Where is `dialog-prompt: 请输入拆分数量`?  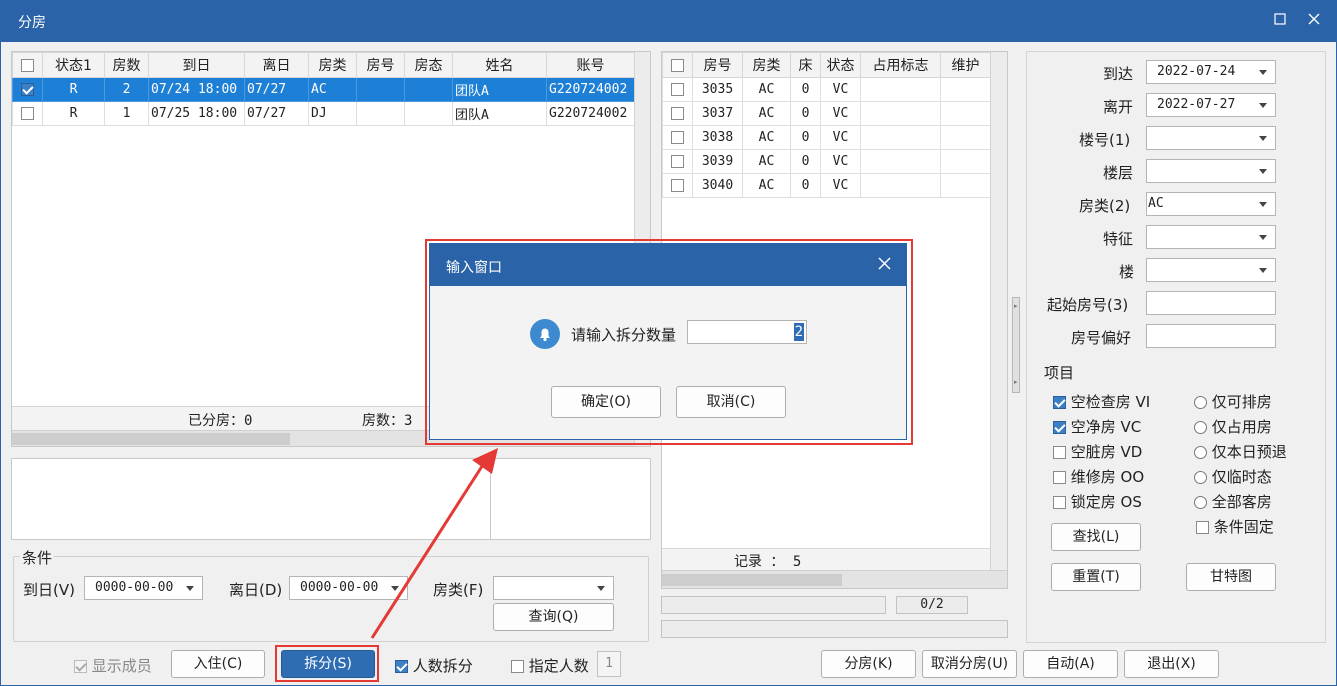 dialog-prompt: 请输入拆分数量 is located at coordinates (624, 335).